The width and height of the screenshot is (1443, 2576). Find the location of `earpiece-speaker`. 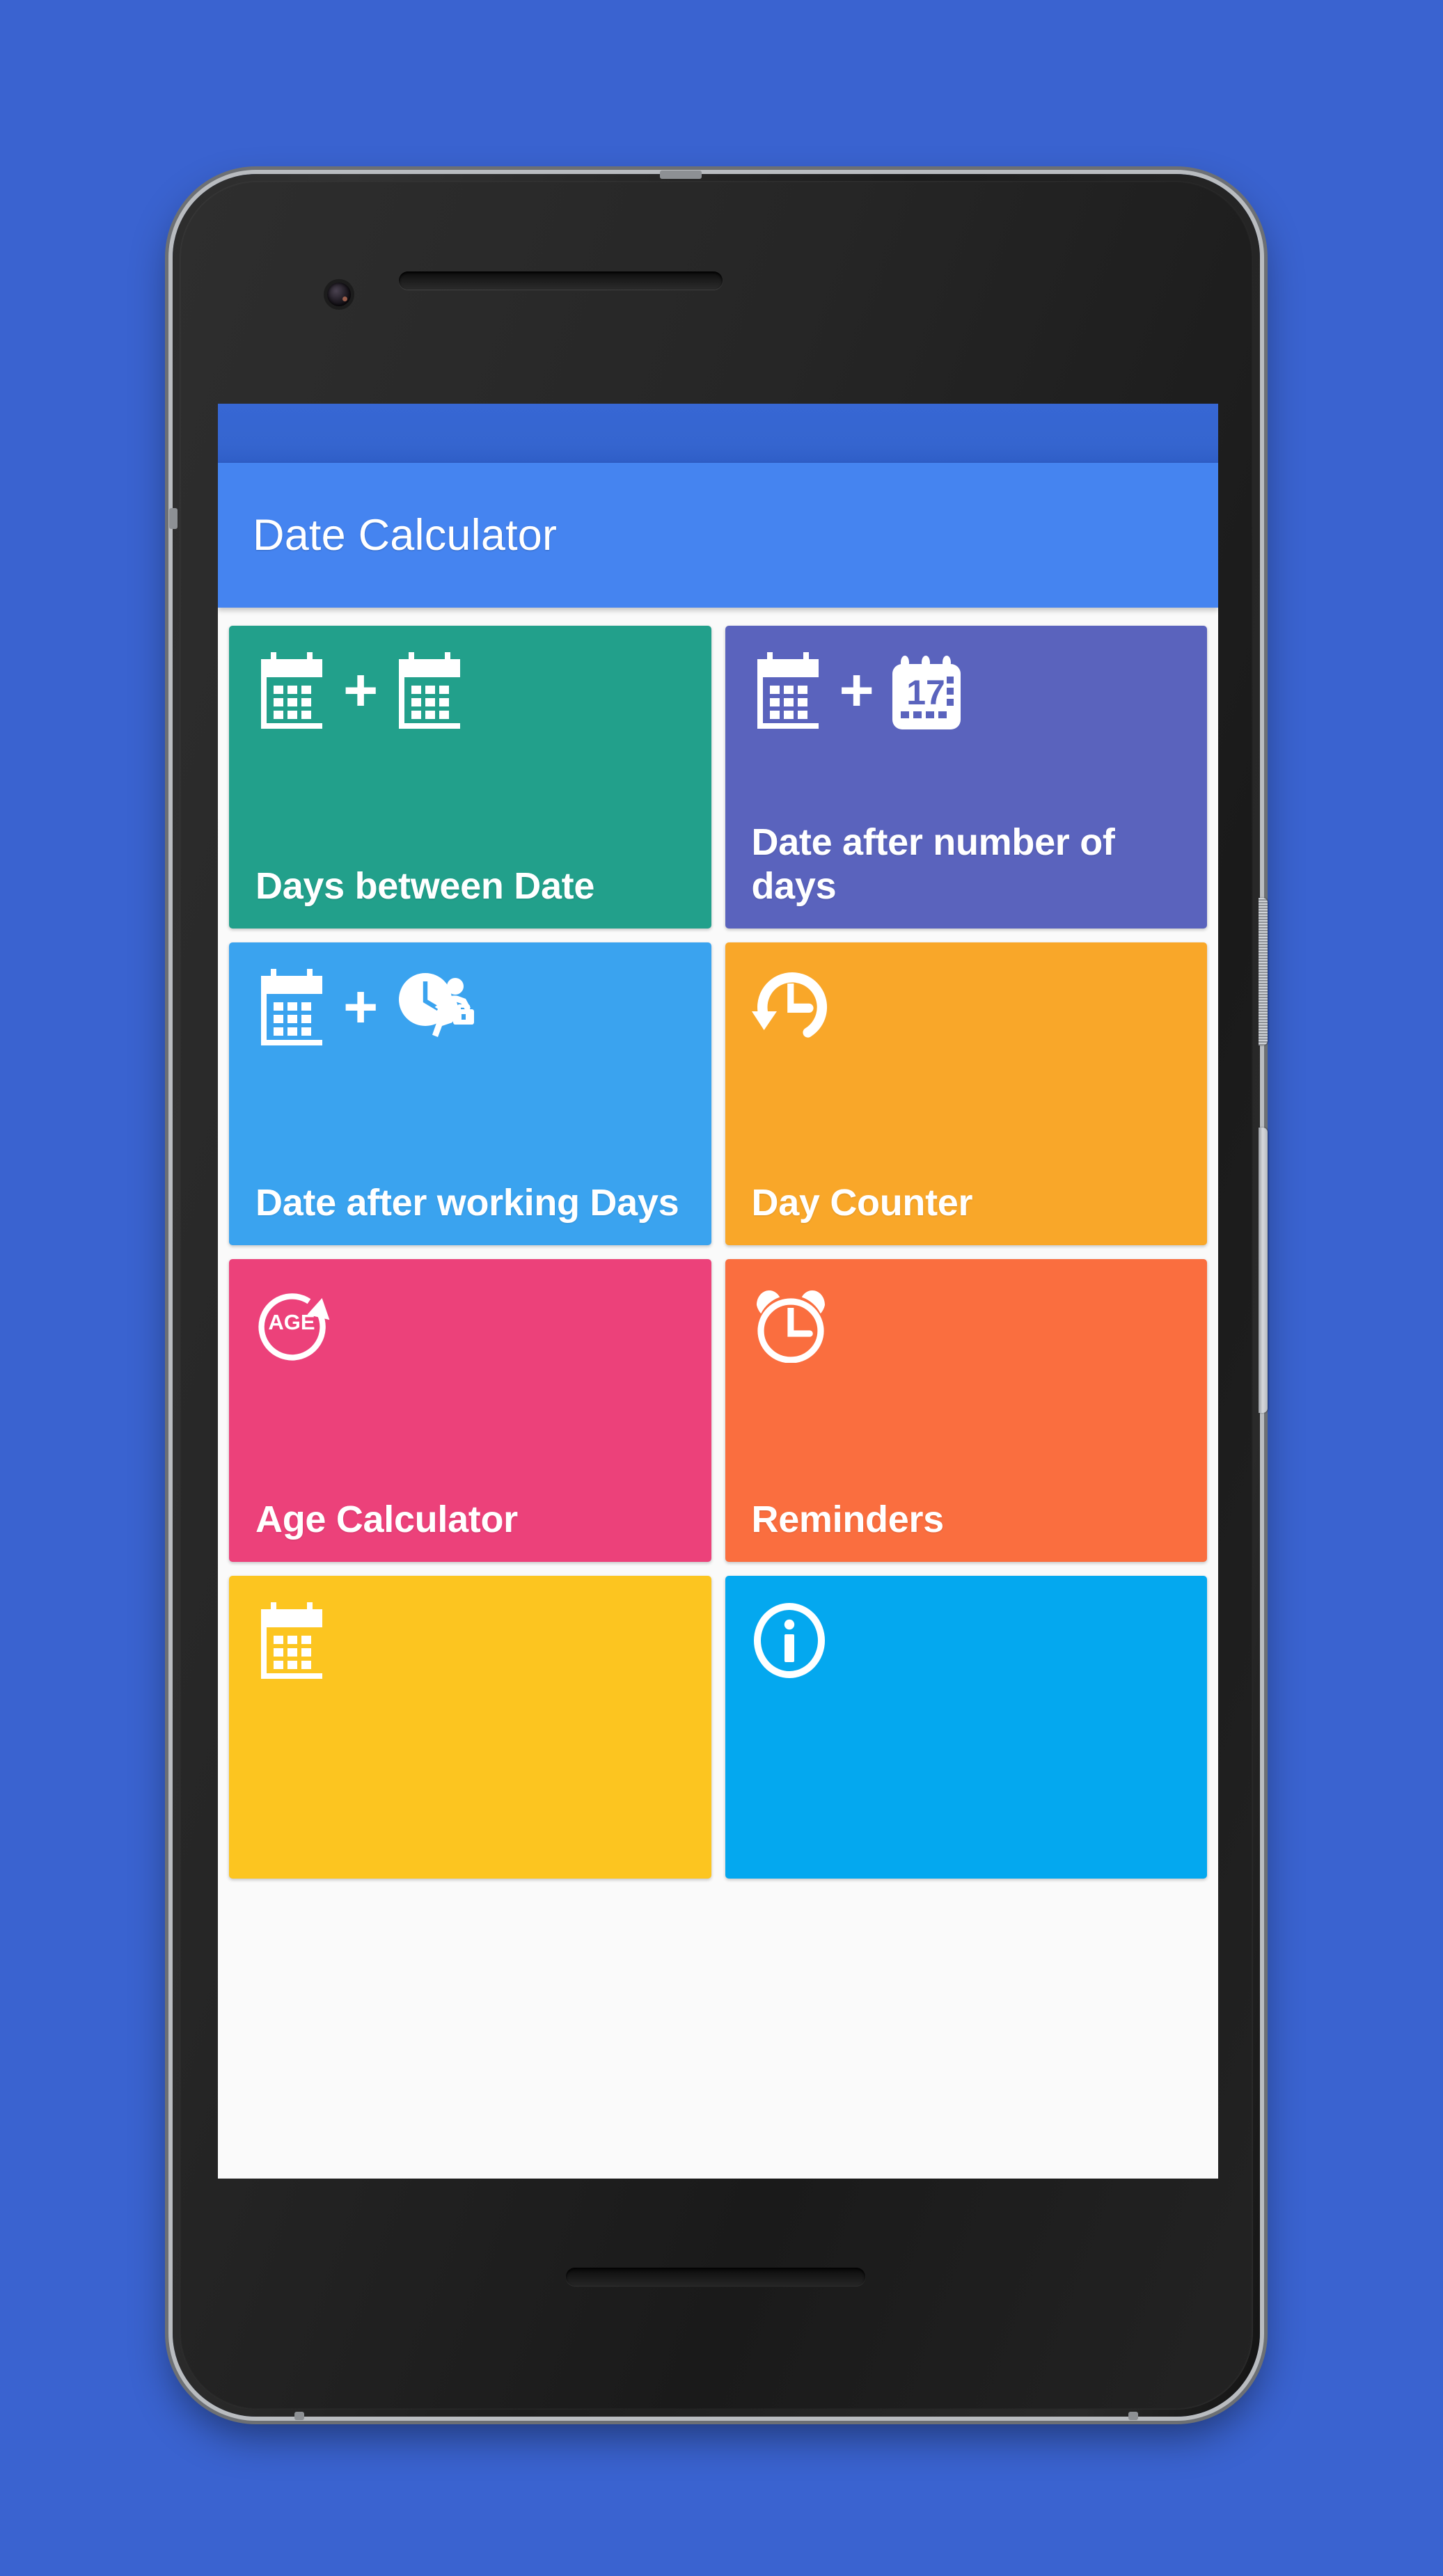

earpiece-speaker is located at coordinates (561, 280).